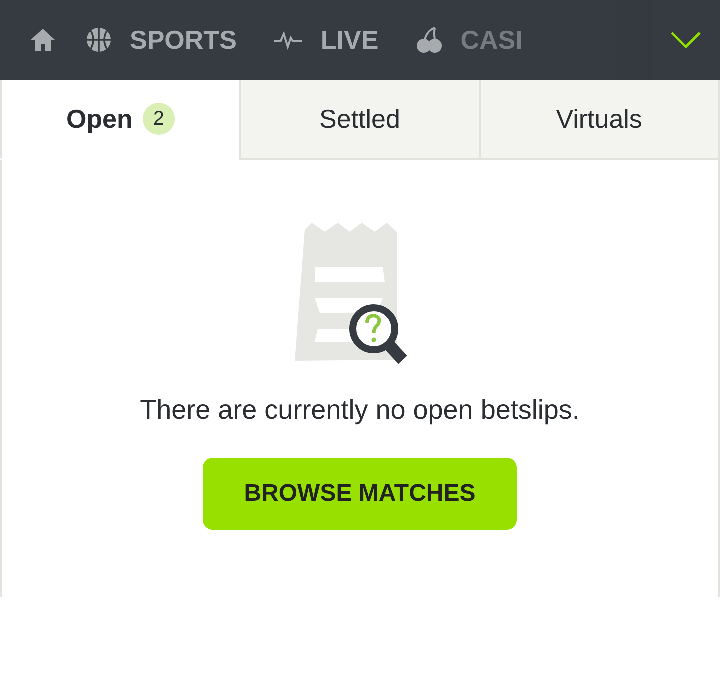 This screenshot has height=697, width=720. Describe the element at coordinates (360, 494) in the screenshot. I see `browse-matches-button: BROWSE MATCHES` at that location.